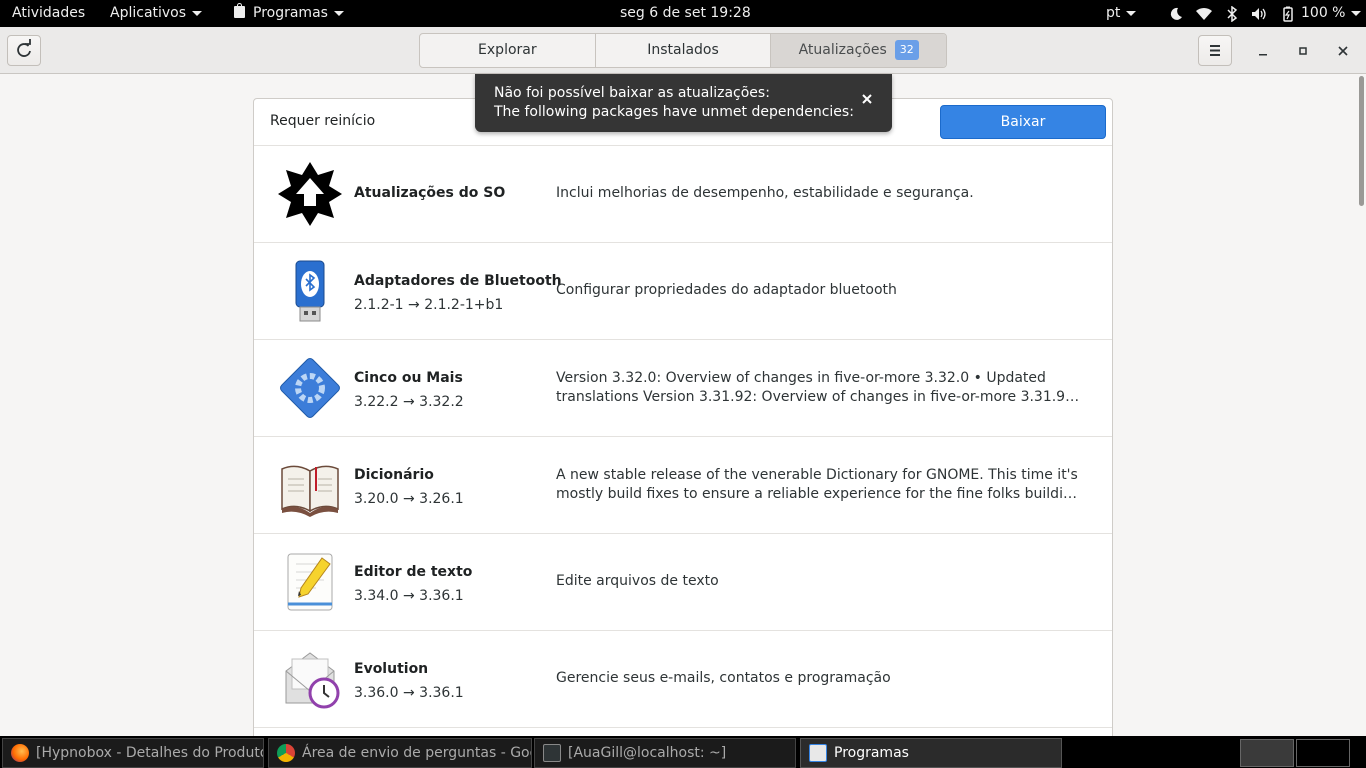 The height and width of the screenshot is (768, 1366). Describe the element at coordinates (1263, 55) in the screenshot. I see `minimize-icon` at that location.